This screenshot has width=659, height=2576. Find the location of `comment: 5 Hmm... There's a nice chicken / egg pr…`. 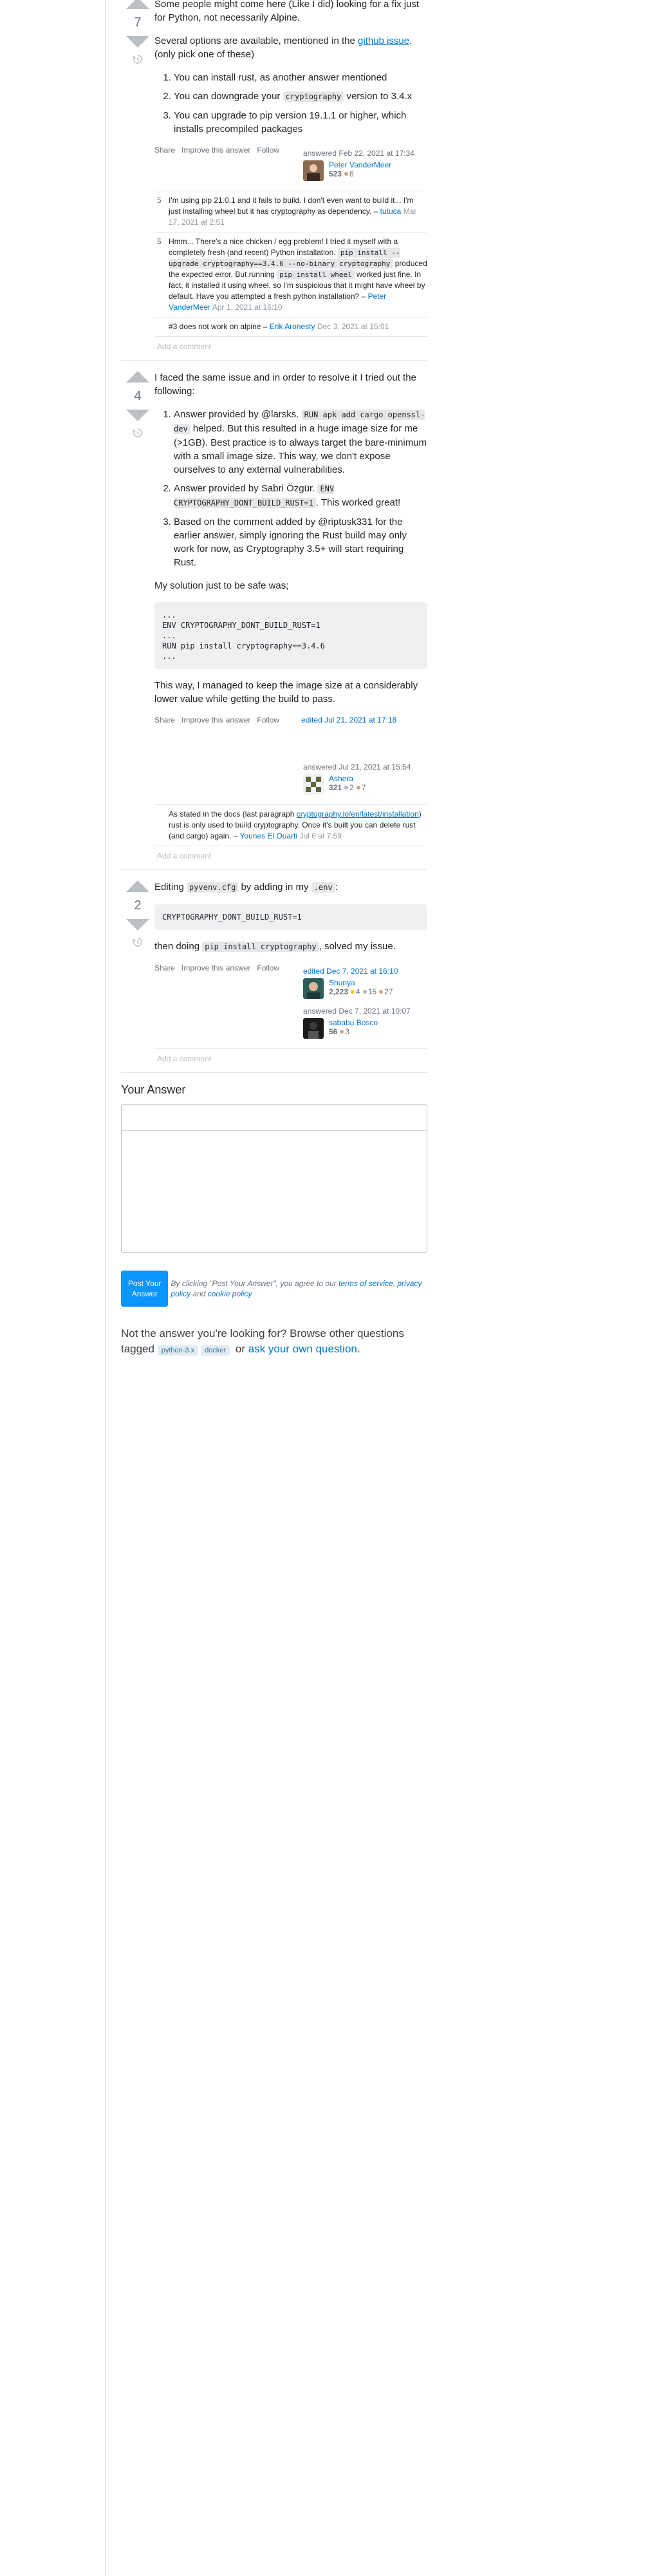

comment: 5 Hmm... There's a nice chicken / egg pr… is located at coordinates (290, 274).